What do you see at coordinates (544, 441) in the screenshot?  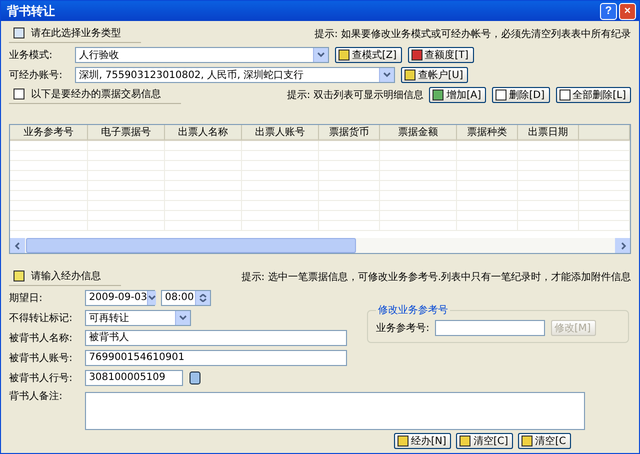 I see `action-button: 清空[C` at bounding box center [544, 441].